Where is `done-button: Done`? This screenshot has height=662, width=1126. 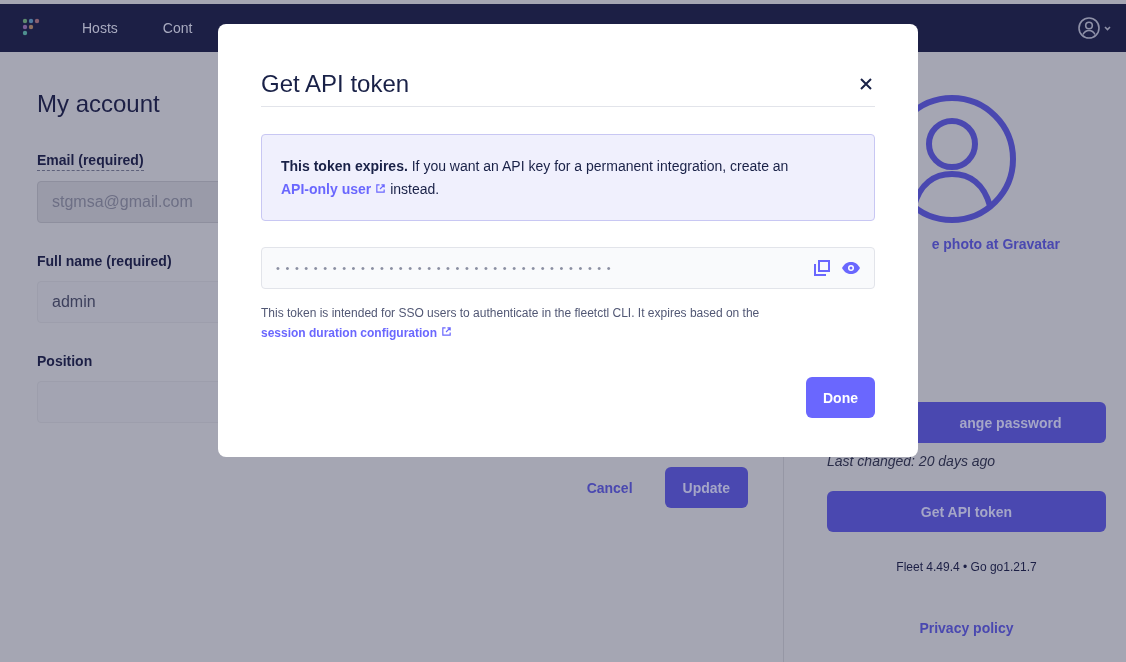
done-button: Done is located at coordinates (840, 397).